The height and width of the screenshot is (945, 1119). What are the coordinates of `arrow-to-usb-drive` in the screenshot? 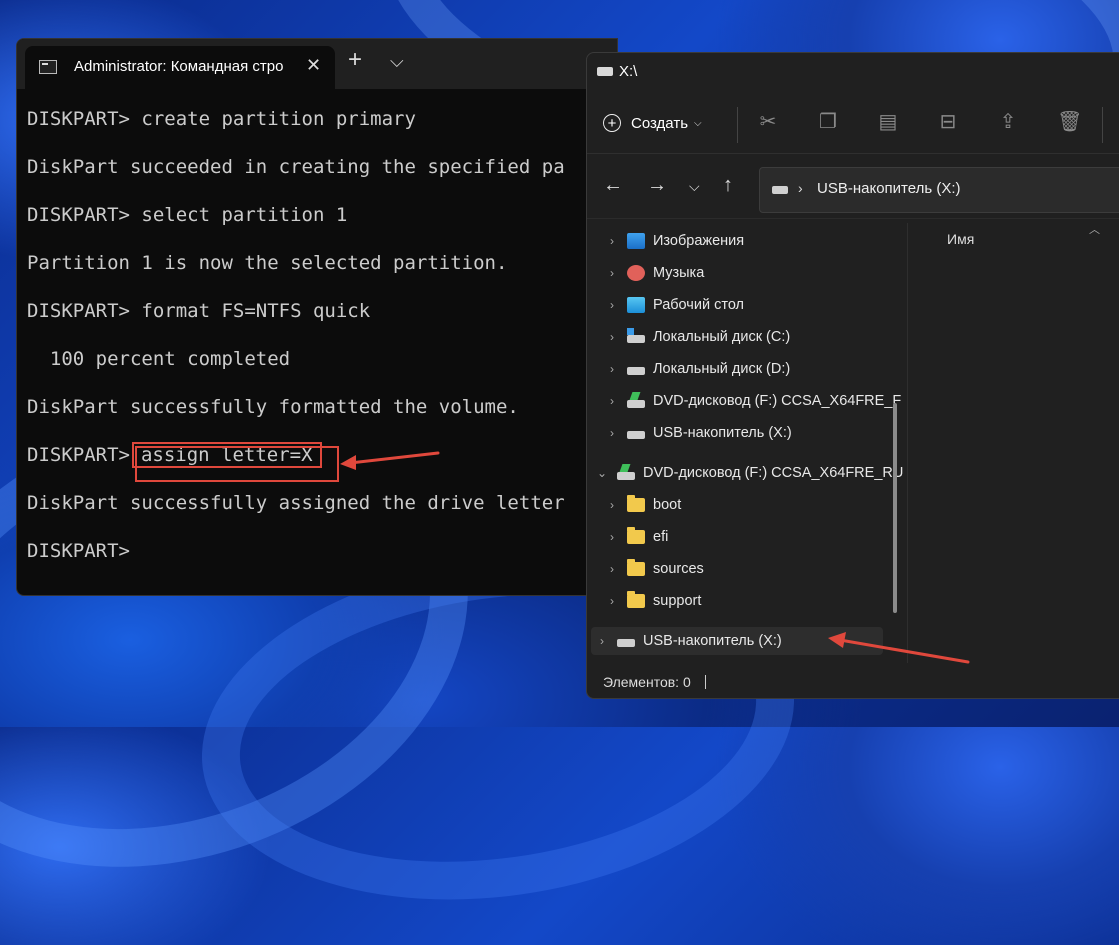 It's located at (899, 648).